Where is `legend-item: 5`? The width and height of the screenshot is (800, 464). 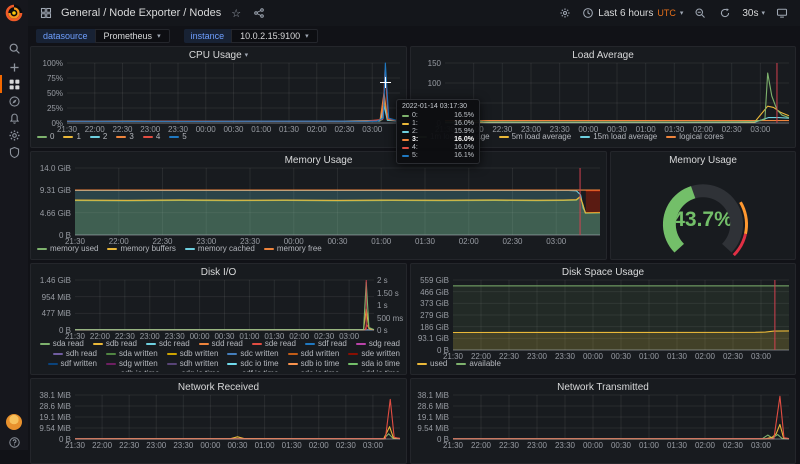
legend-item: 5 is located at coordinates (178, 137).